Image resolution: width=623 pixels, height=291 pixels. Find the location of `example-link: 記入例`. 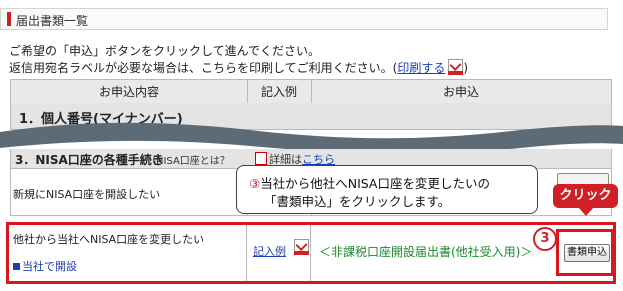

example-link: 記入例 is located at coordinates (269, 251).